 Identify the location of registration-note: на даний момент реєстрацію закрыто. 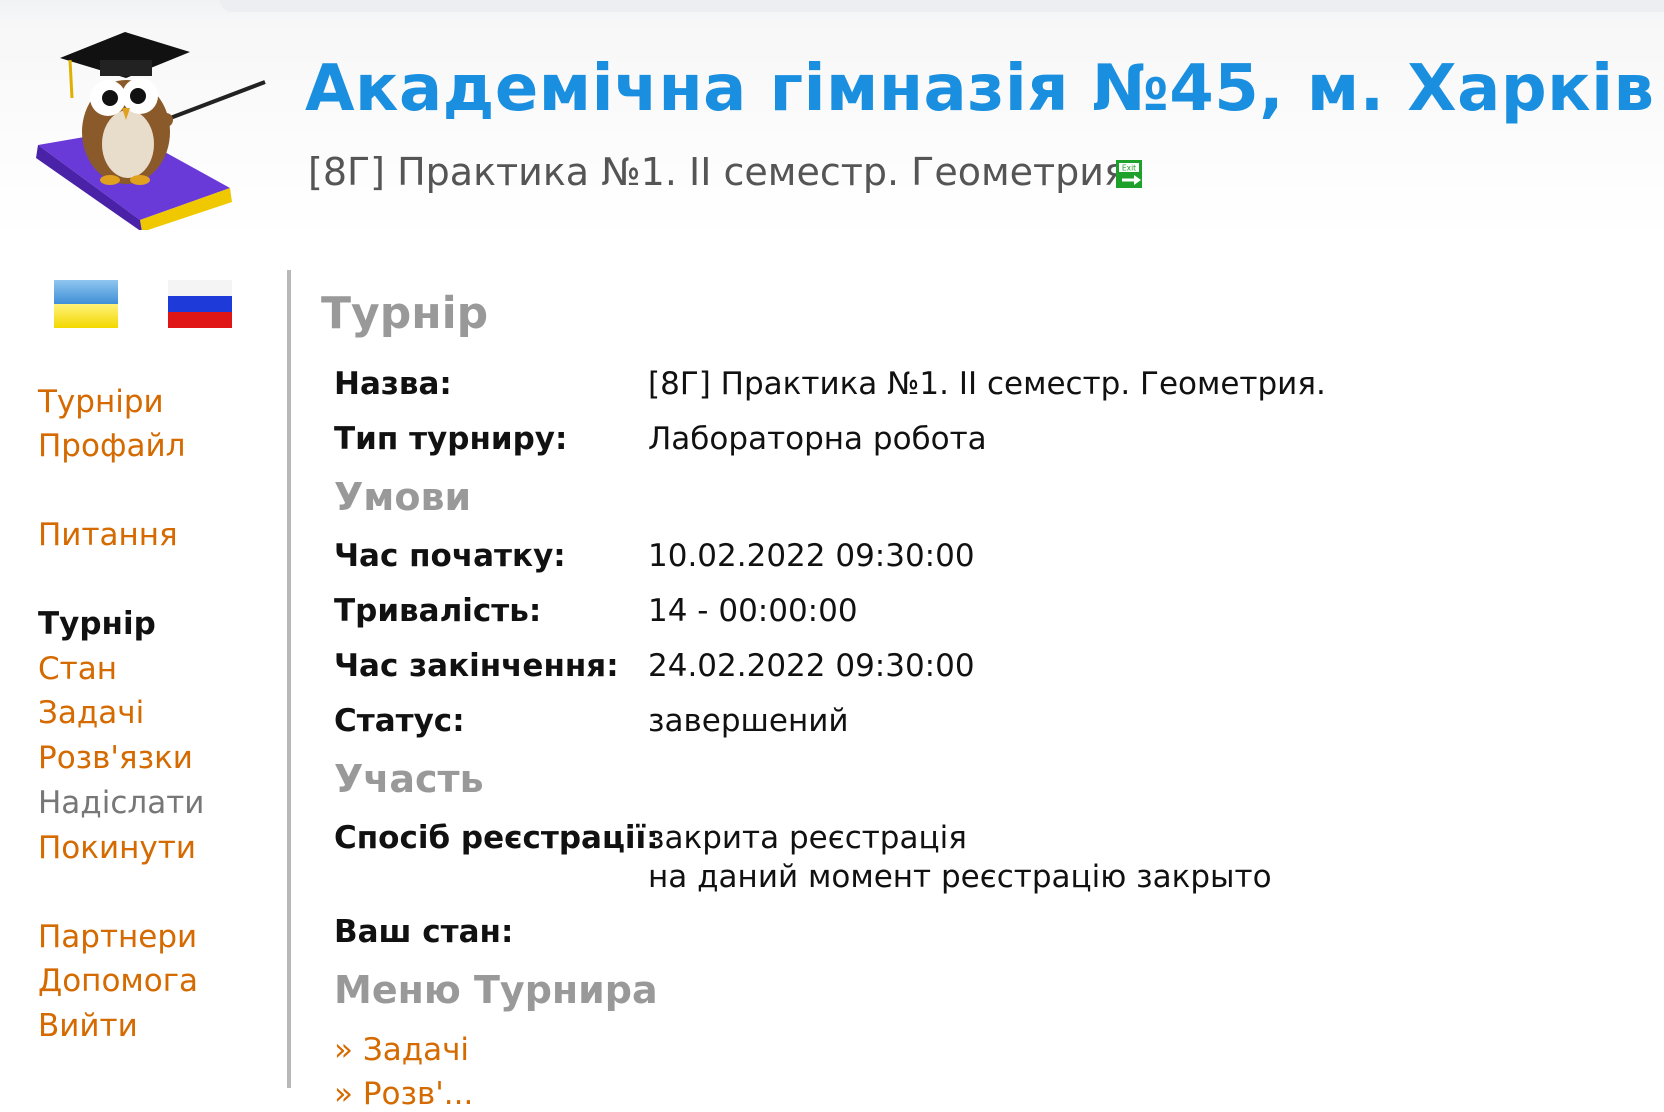
(960, 877).